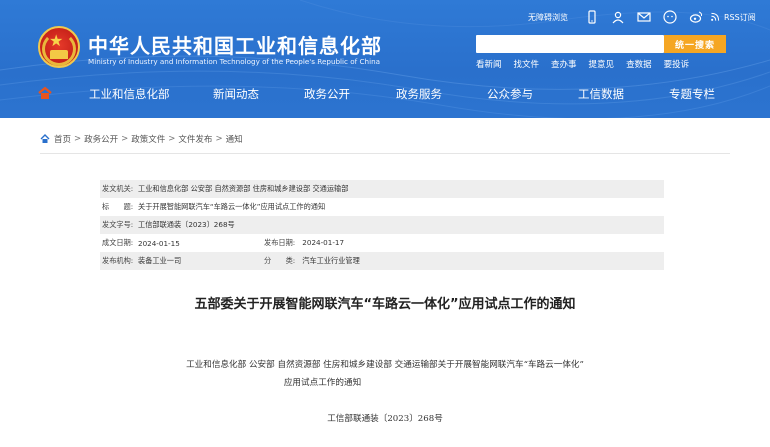 The width and height of the screenshot is (770, 447). Describe the element at coordinates (385, 419) in the screenshot. I see `document-number: 工信部联通装〔2023〕268号` at that location.